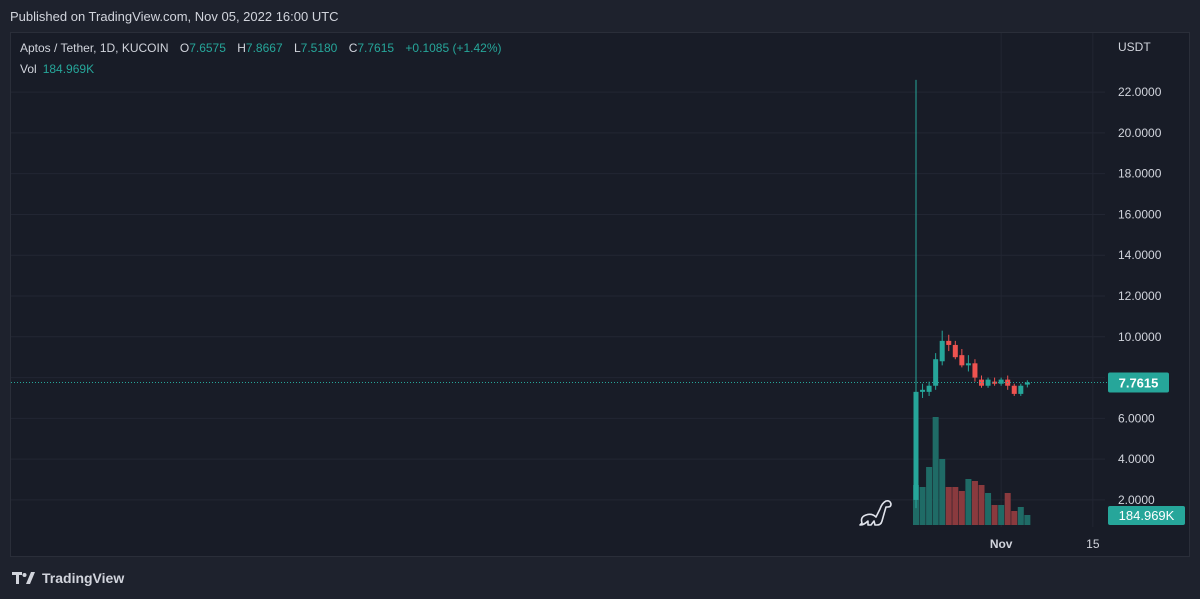 The width and height of the screenshot is (1200, 599). Describe the element at coordinates (184, 48) in the screenshot. I see `legend-open-label: O` at that location.